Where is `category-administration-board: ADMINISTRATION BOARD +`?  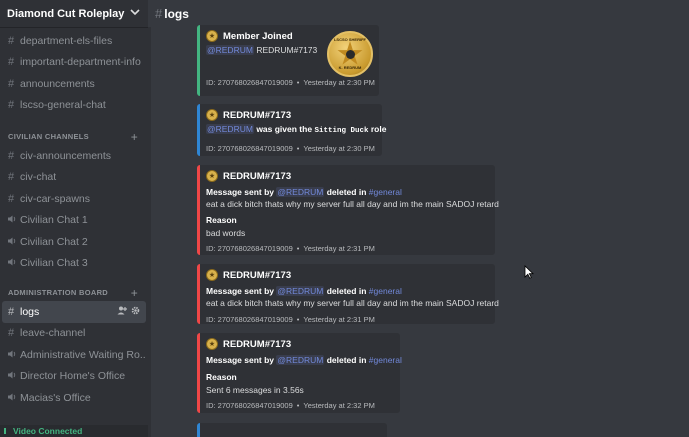
category-administration-board: ADMINISTRATION BOARD + is located at coordinates (74, 289).